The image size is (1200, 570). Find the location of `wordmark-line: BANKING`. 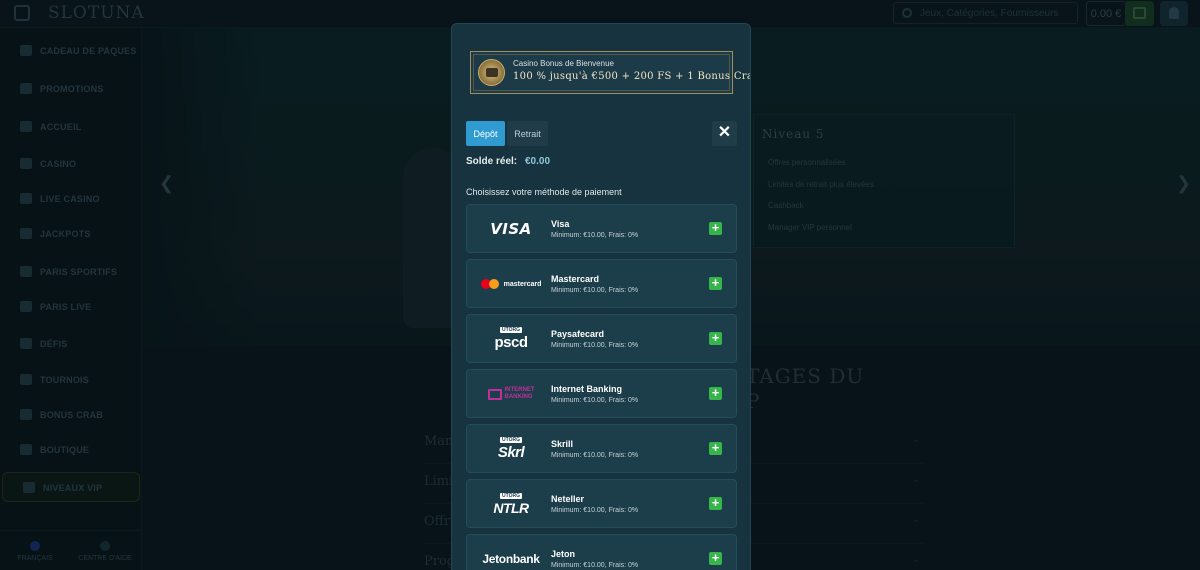

wordmark-line: BANKING is located at coordinates (518, 397).